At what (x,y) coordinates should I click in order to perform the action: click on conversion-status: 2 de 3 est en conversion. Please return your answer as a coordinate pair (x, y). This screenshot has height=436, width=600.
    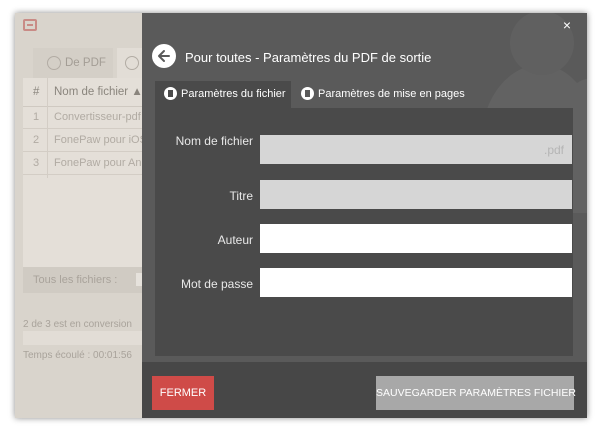
    Looking at the image, I should click on (77, 324).